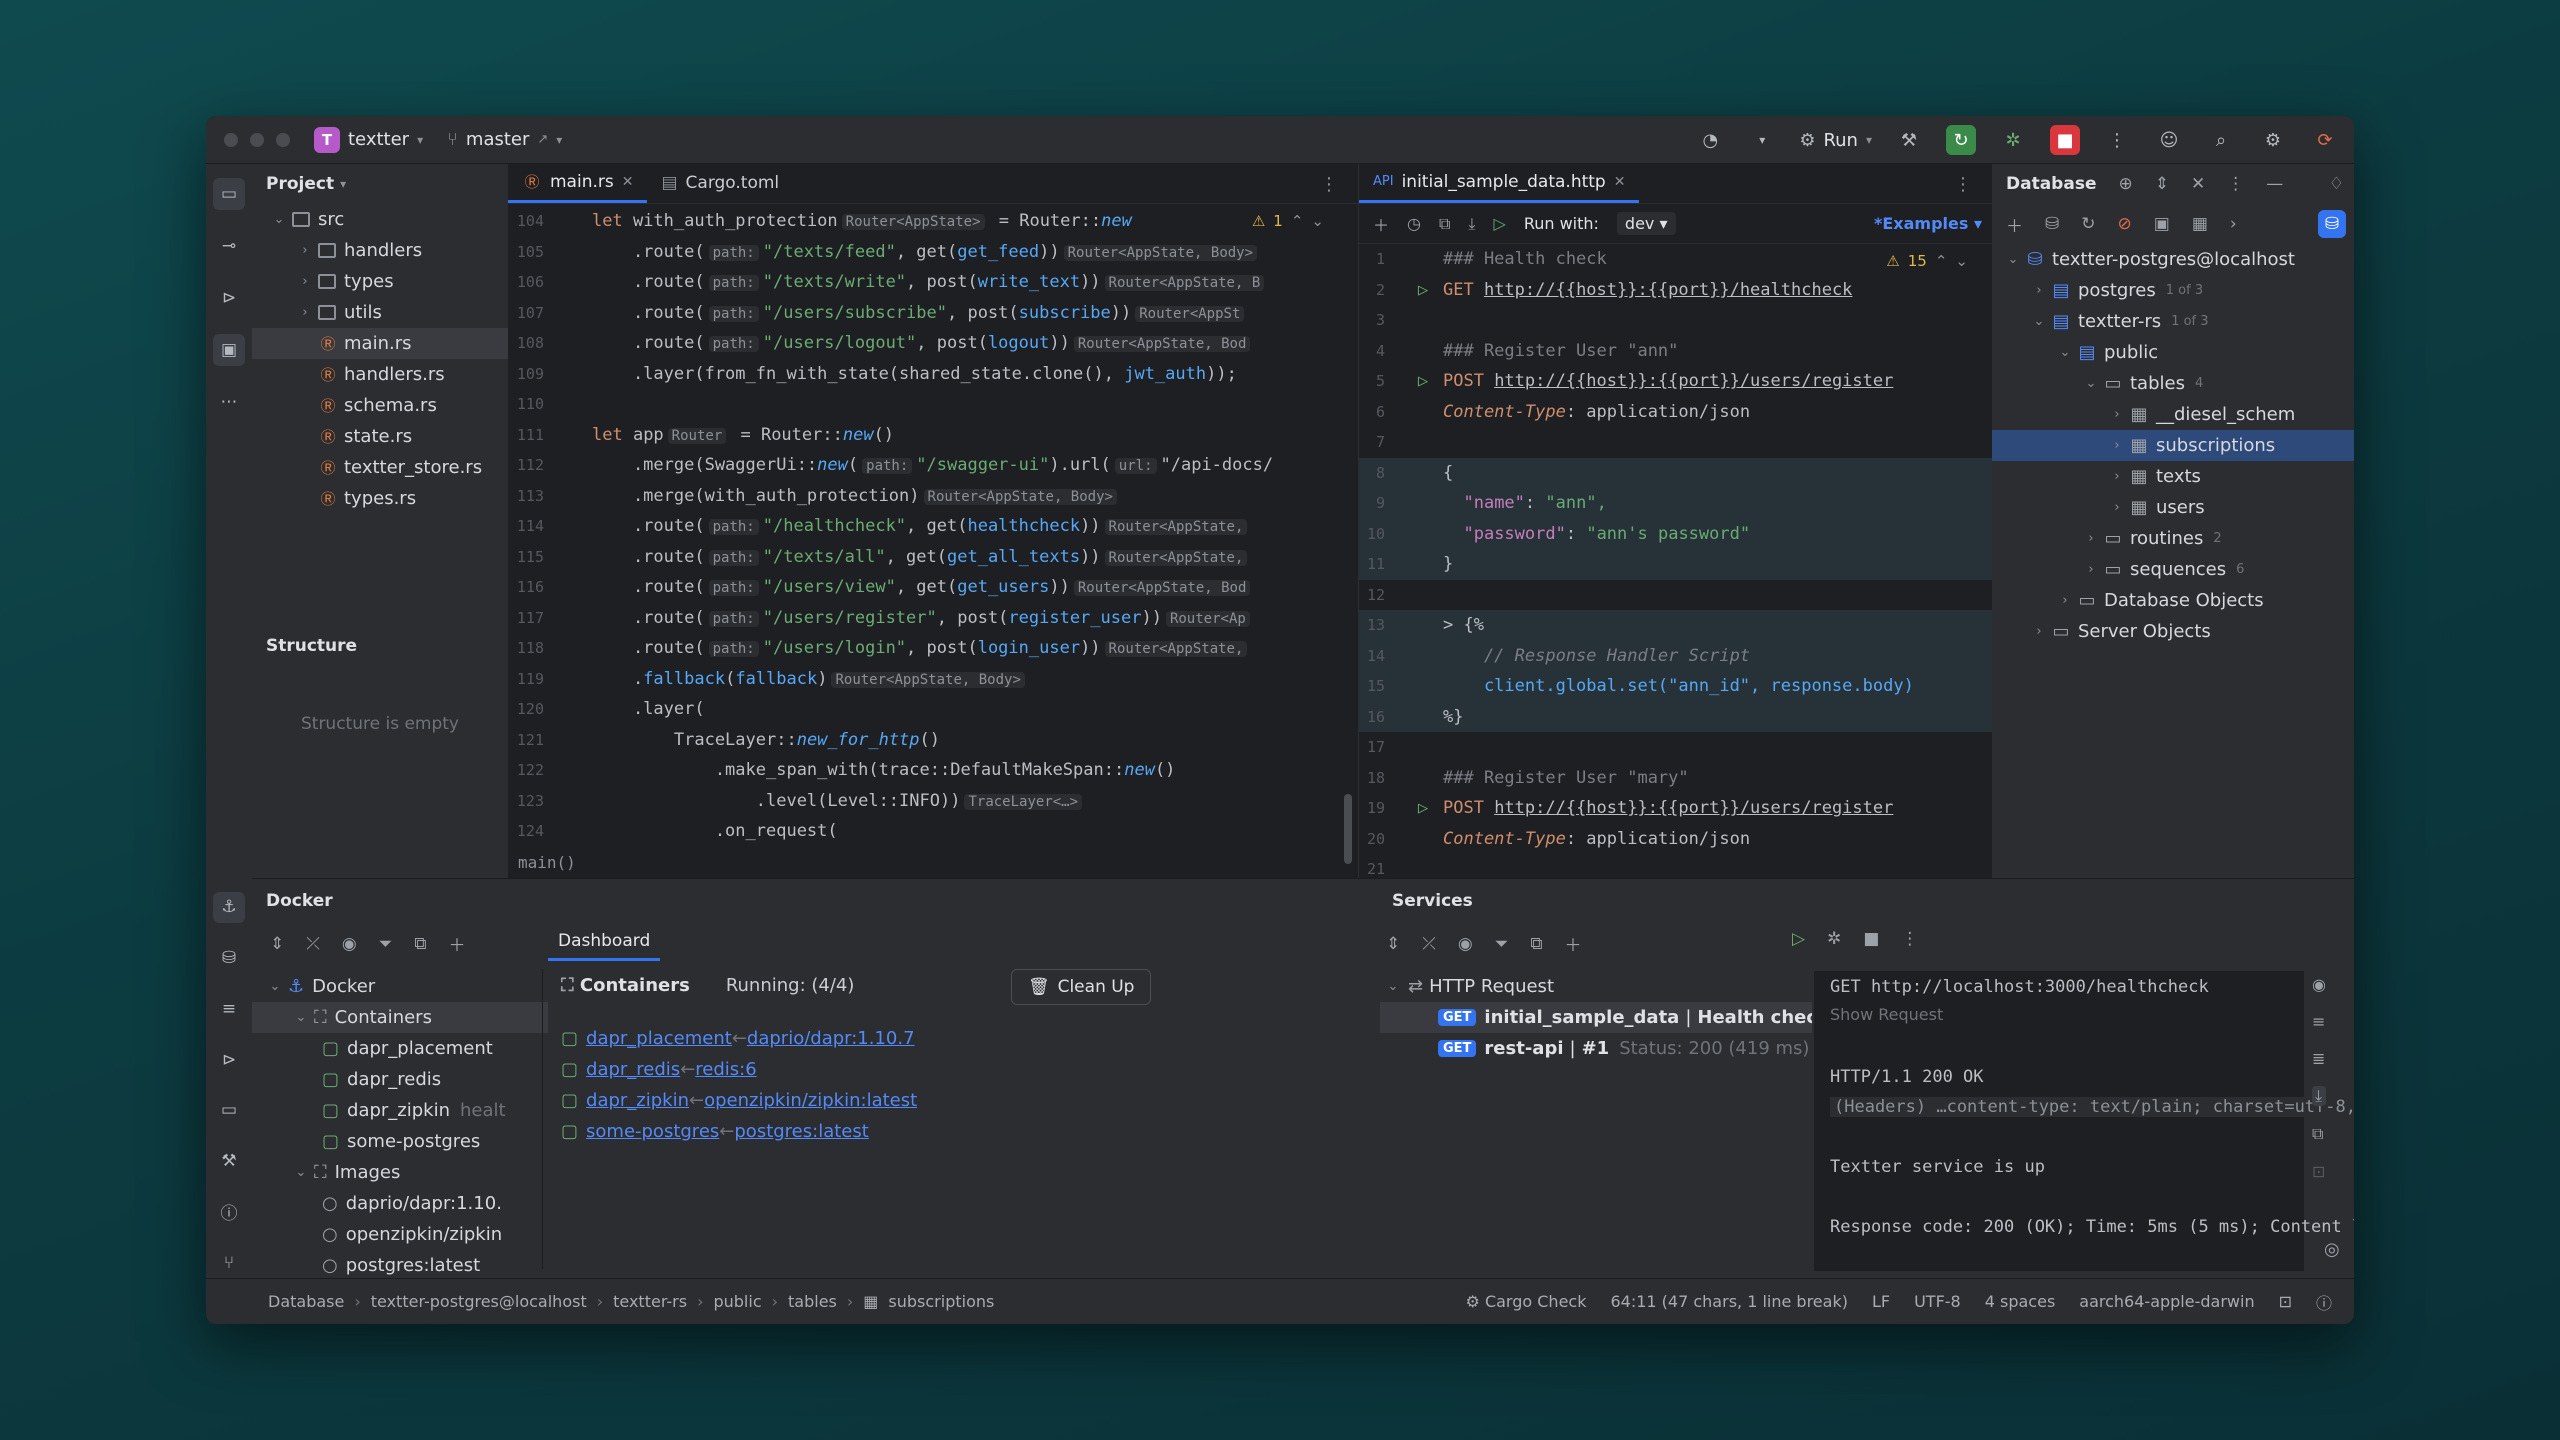 This screenshot has height=1440, width=2560. What do you see at coordinates (737, 1301) in the screenshot?
I see `breadcrumb-item: public` at bounding box center [737, 1301].